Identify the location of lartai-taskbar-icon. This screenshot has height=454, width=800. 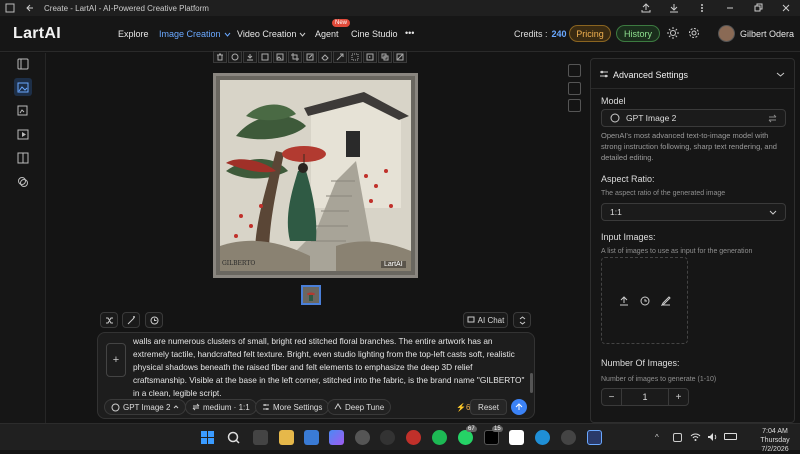
(594, 437).